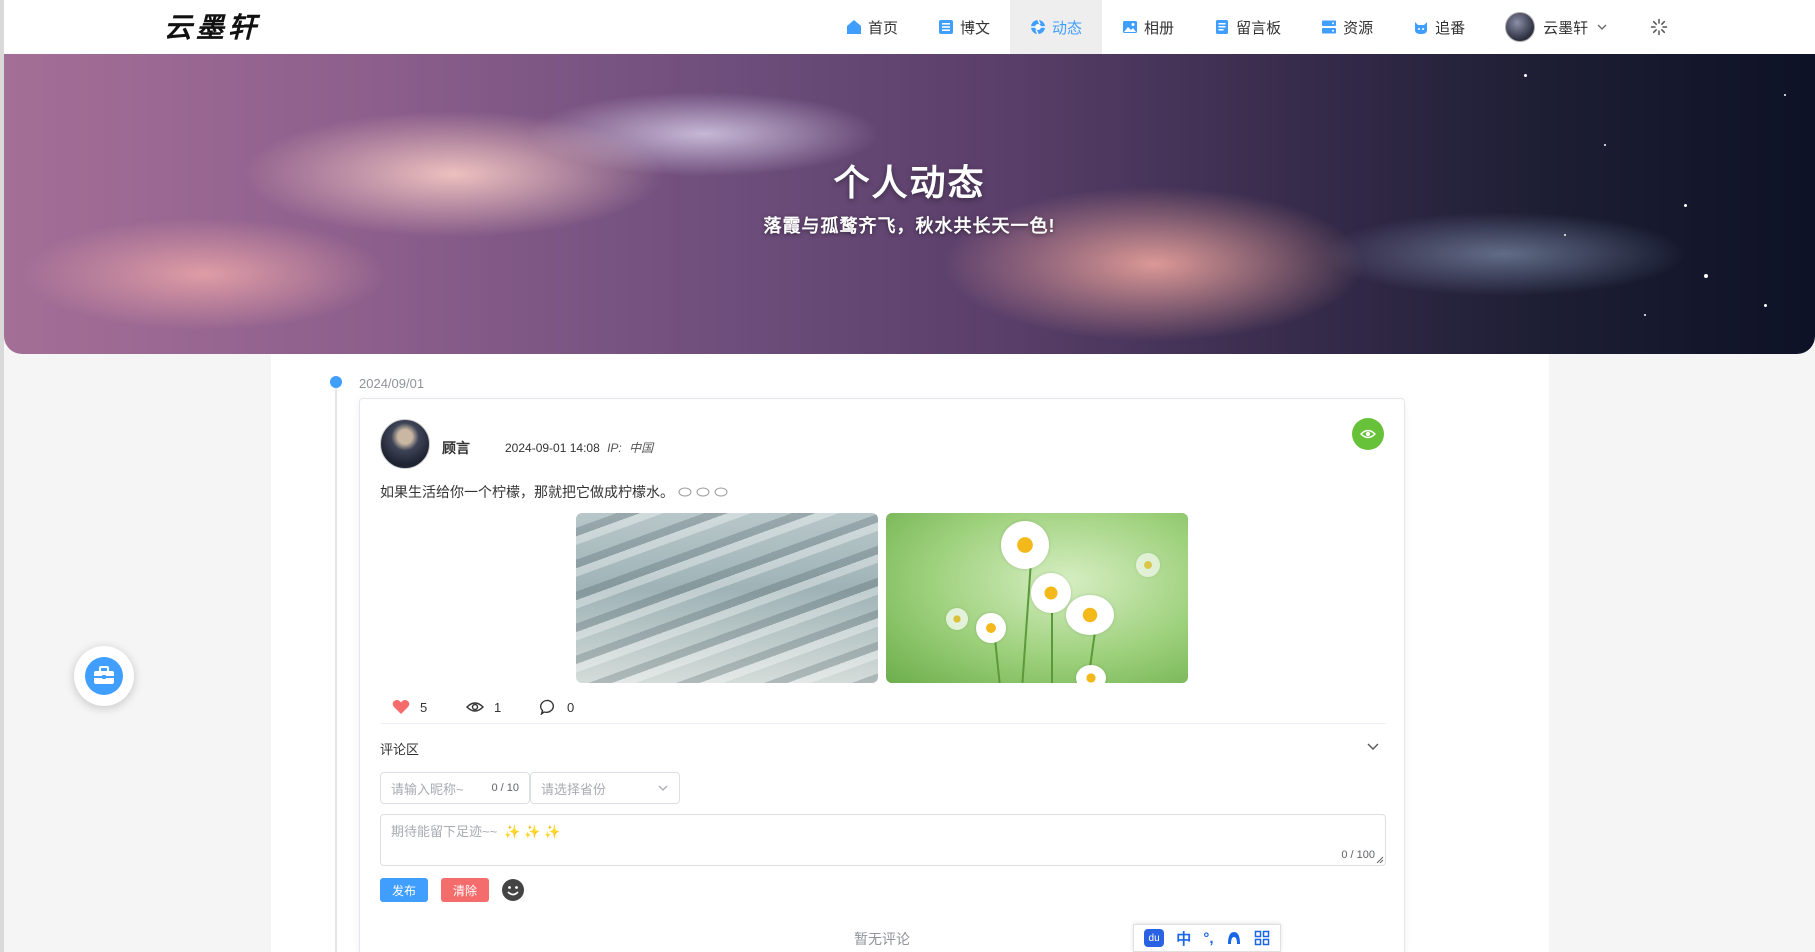 This screenshot has height=952, width=1815. Describe the element at coordinates (404, 890) in the screenshot. I see `publish-button: 发布` at that location.